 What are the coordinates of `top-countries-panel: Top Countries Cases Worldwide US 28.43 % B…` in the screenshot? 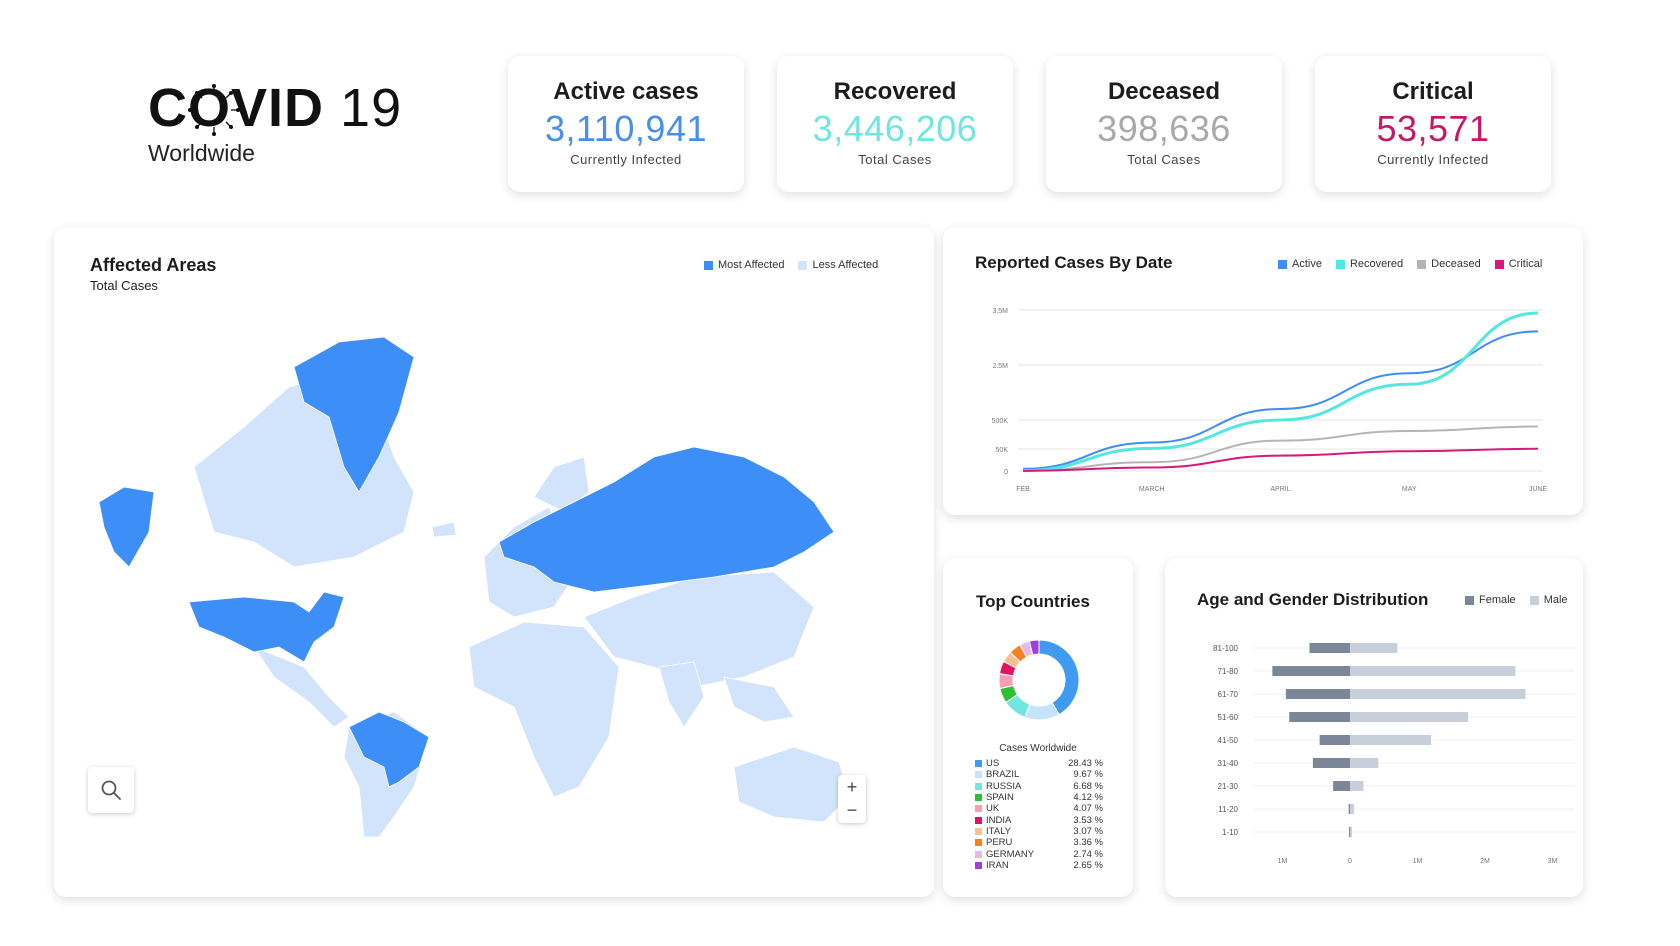 It's located at (1038, 727).